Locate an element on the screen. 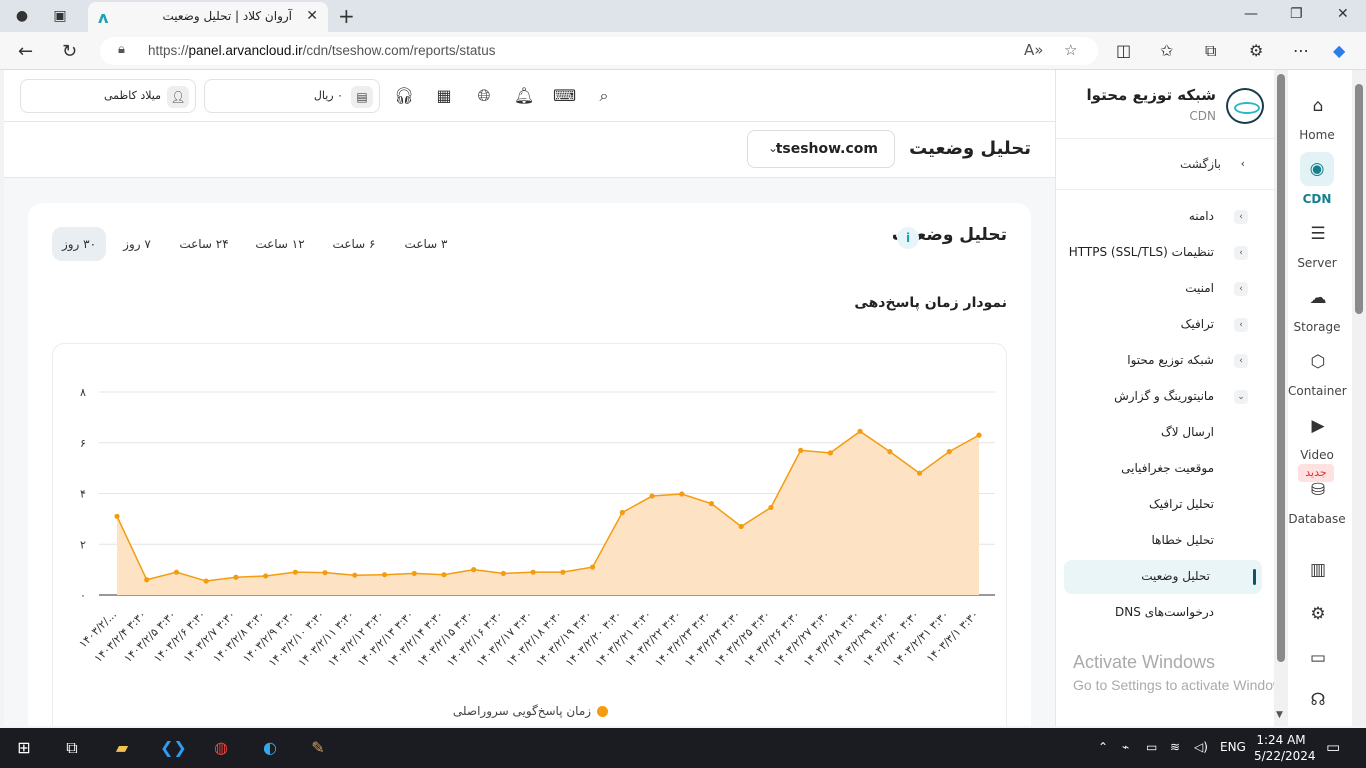 The height and width of the screenshot is (768, 1366). sidebar-sub-geo: موقعیت جغرافیایی is located at coordinates (1164, 469).